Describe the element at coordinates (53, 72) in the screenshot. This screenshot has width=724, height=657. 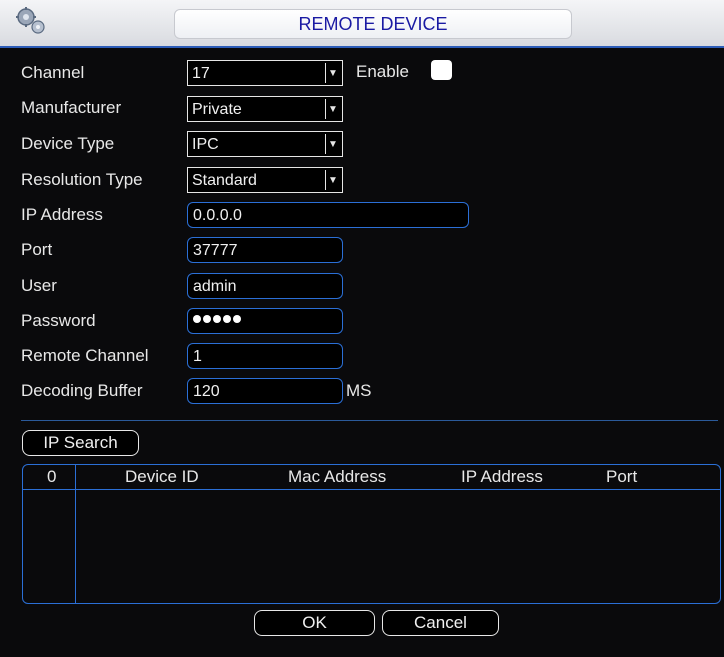
I see `channel-label: Channel` at that location.